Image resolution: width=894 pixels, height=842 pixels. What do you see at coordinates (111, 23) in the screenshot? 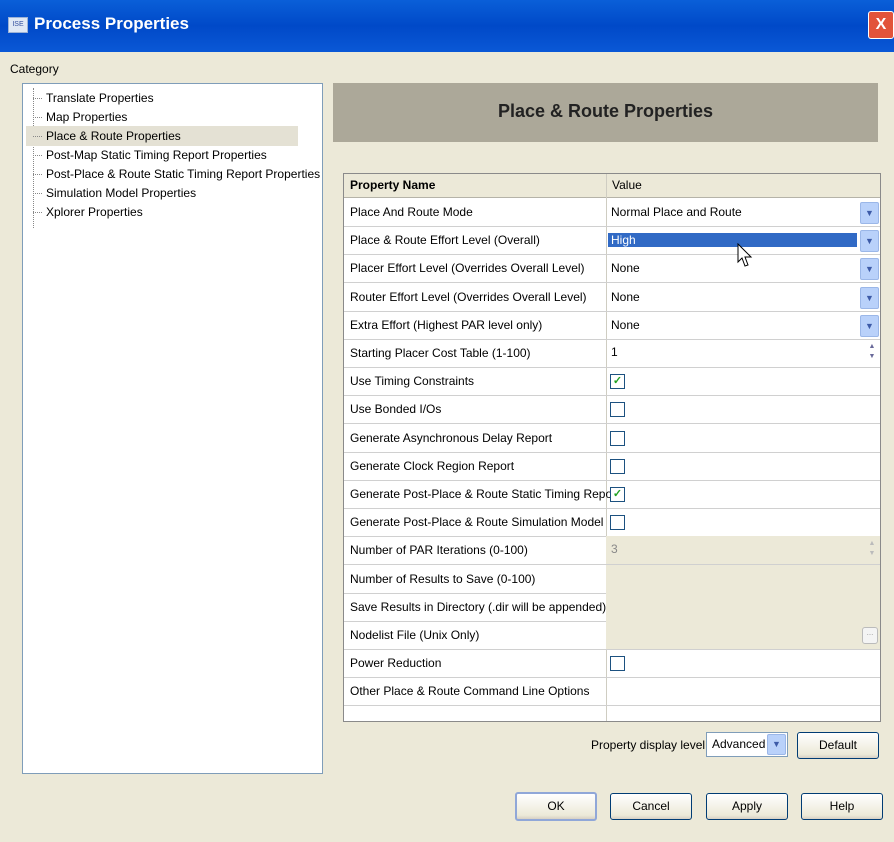
I see `window-title: Process Properties` at bounding box center [111, 23].